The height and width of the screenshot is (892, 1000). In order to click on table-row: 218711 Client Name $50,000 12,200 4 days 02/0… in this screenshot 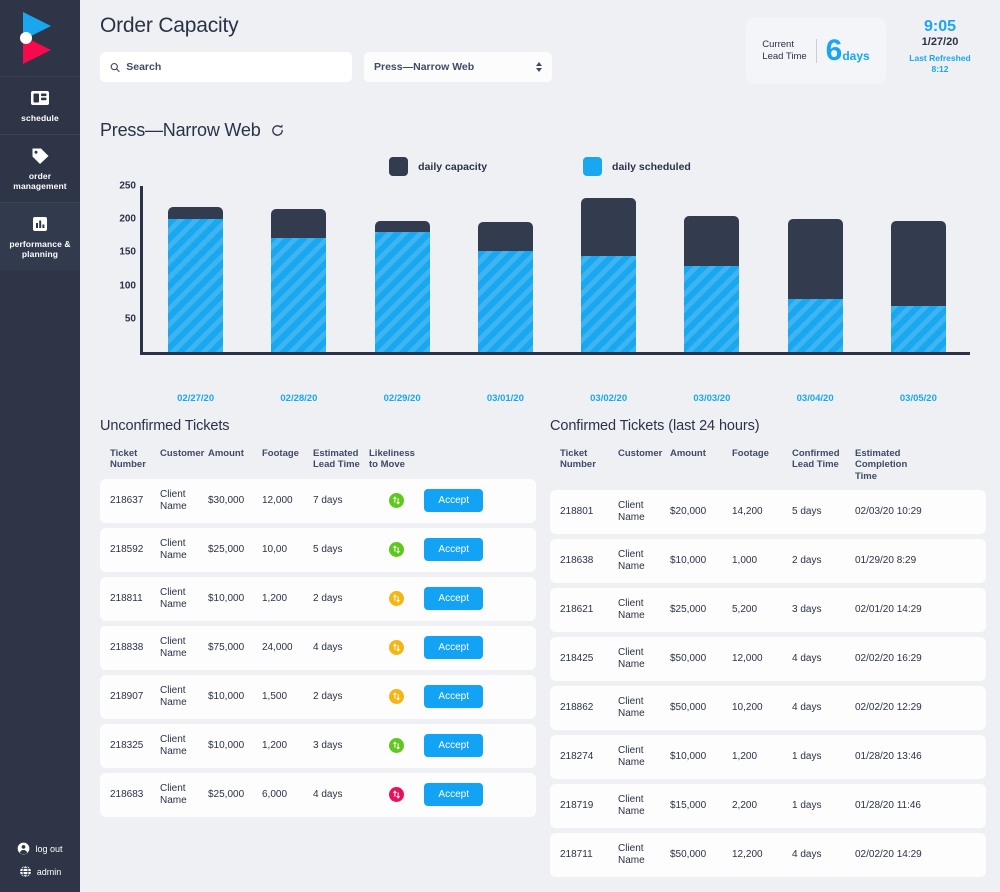, I will do `click(768, 855)`.